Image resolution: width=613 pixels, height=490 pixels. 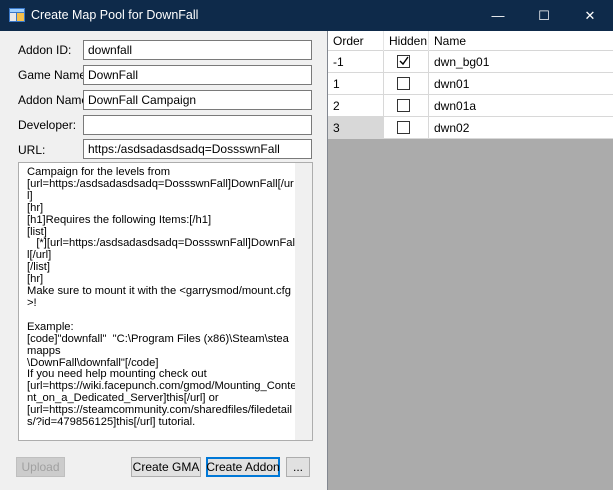 I want to click on create-gma-button: Create GMA, so click(x=166, y=467).